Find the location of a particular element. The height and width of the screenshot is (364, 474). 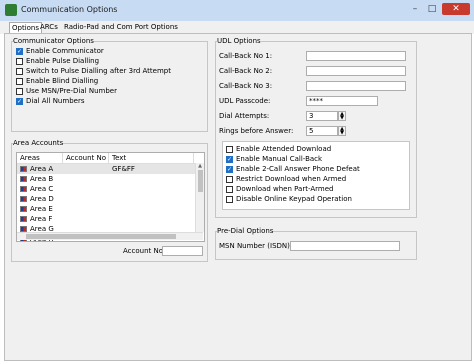

account-no-label: Account No: is located at coordinates (144, 251).